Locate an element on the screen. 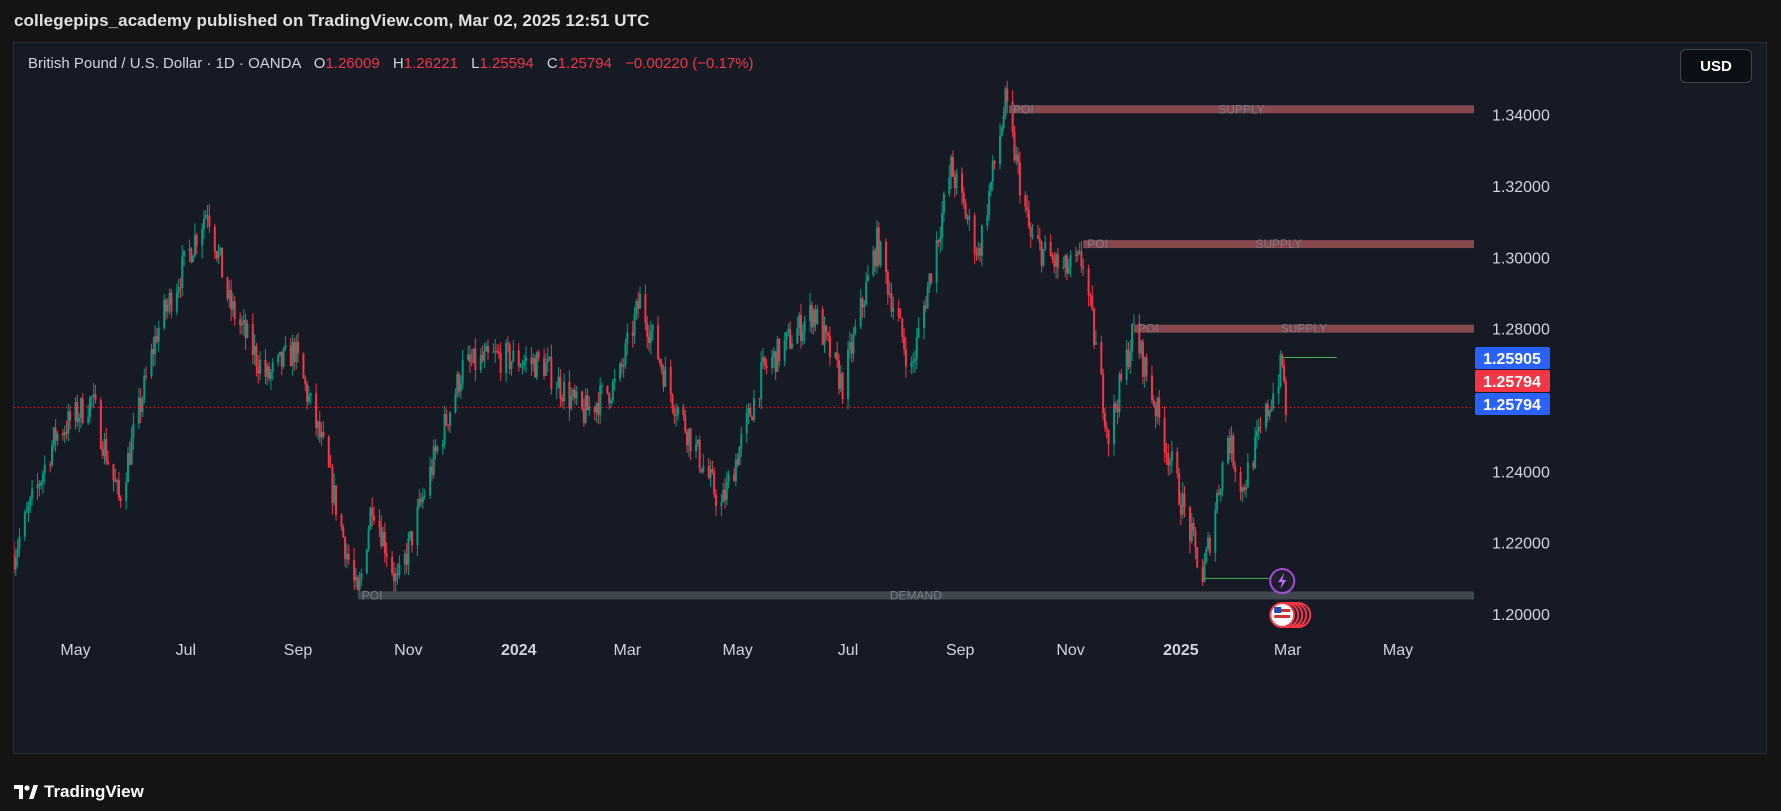 Image resolution: width=1781 pixels, height=811 pixels. footer-brand: TradingView is located at coordinates (94, 792).